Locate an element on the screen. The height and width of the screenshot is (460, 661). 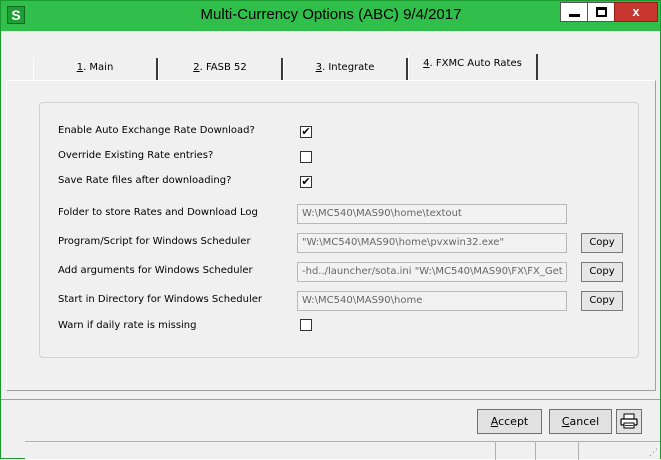
cancel-label: ancel is located at coordinates (584, 421).